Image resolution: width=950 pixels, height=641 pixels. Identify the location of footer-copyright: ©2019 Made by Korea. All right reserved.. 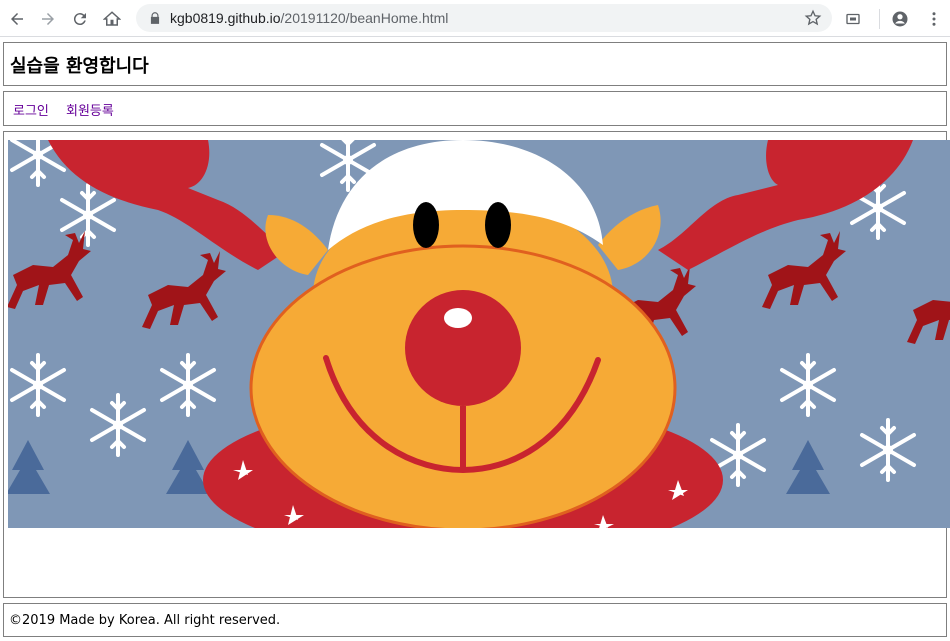
(145, 620).